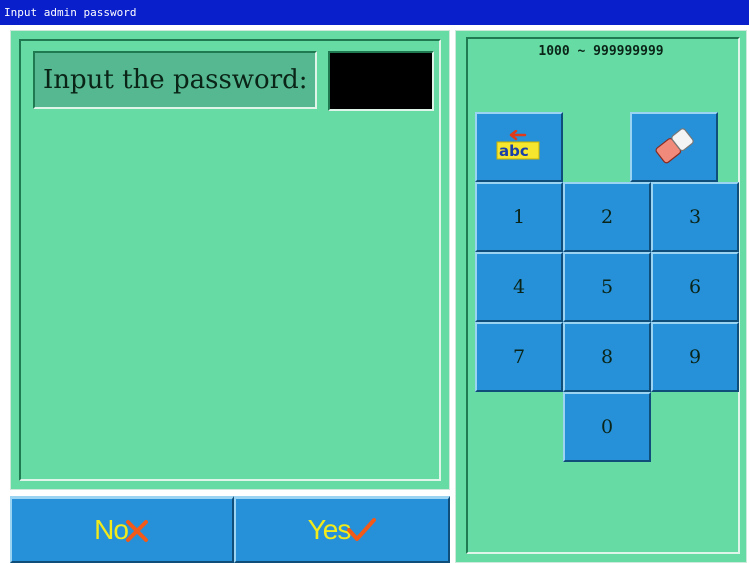 The height and width of the screenshot is (563, 749). What do you see at coordinates (175, 80) in the screenshot?
I see `password-label: Input the password:` at bounding box center [175, 80].